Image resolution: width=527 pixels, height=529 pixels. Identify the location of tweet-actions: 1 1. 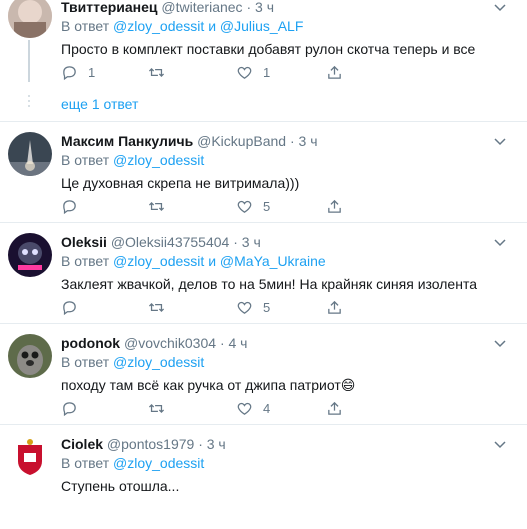
(211, 72).